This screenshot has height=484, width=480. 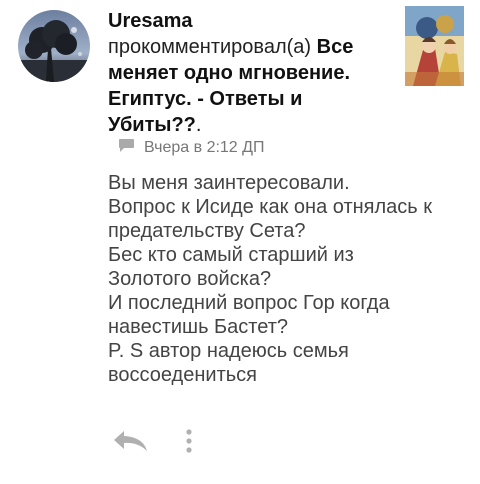 What do you see at coordinates (204, 147) in the screenshot?
I see `comment-timestamp: Вчера в 2:12 ДП` at bounding box center [204, 147].